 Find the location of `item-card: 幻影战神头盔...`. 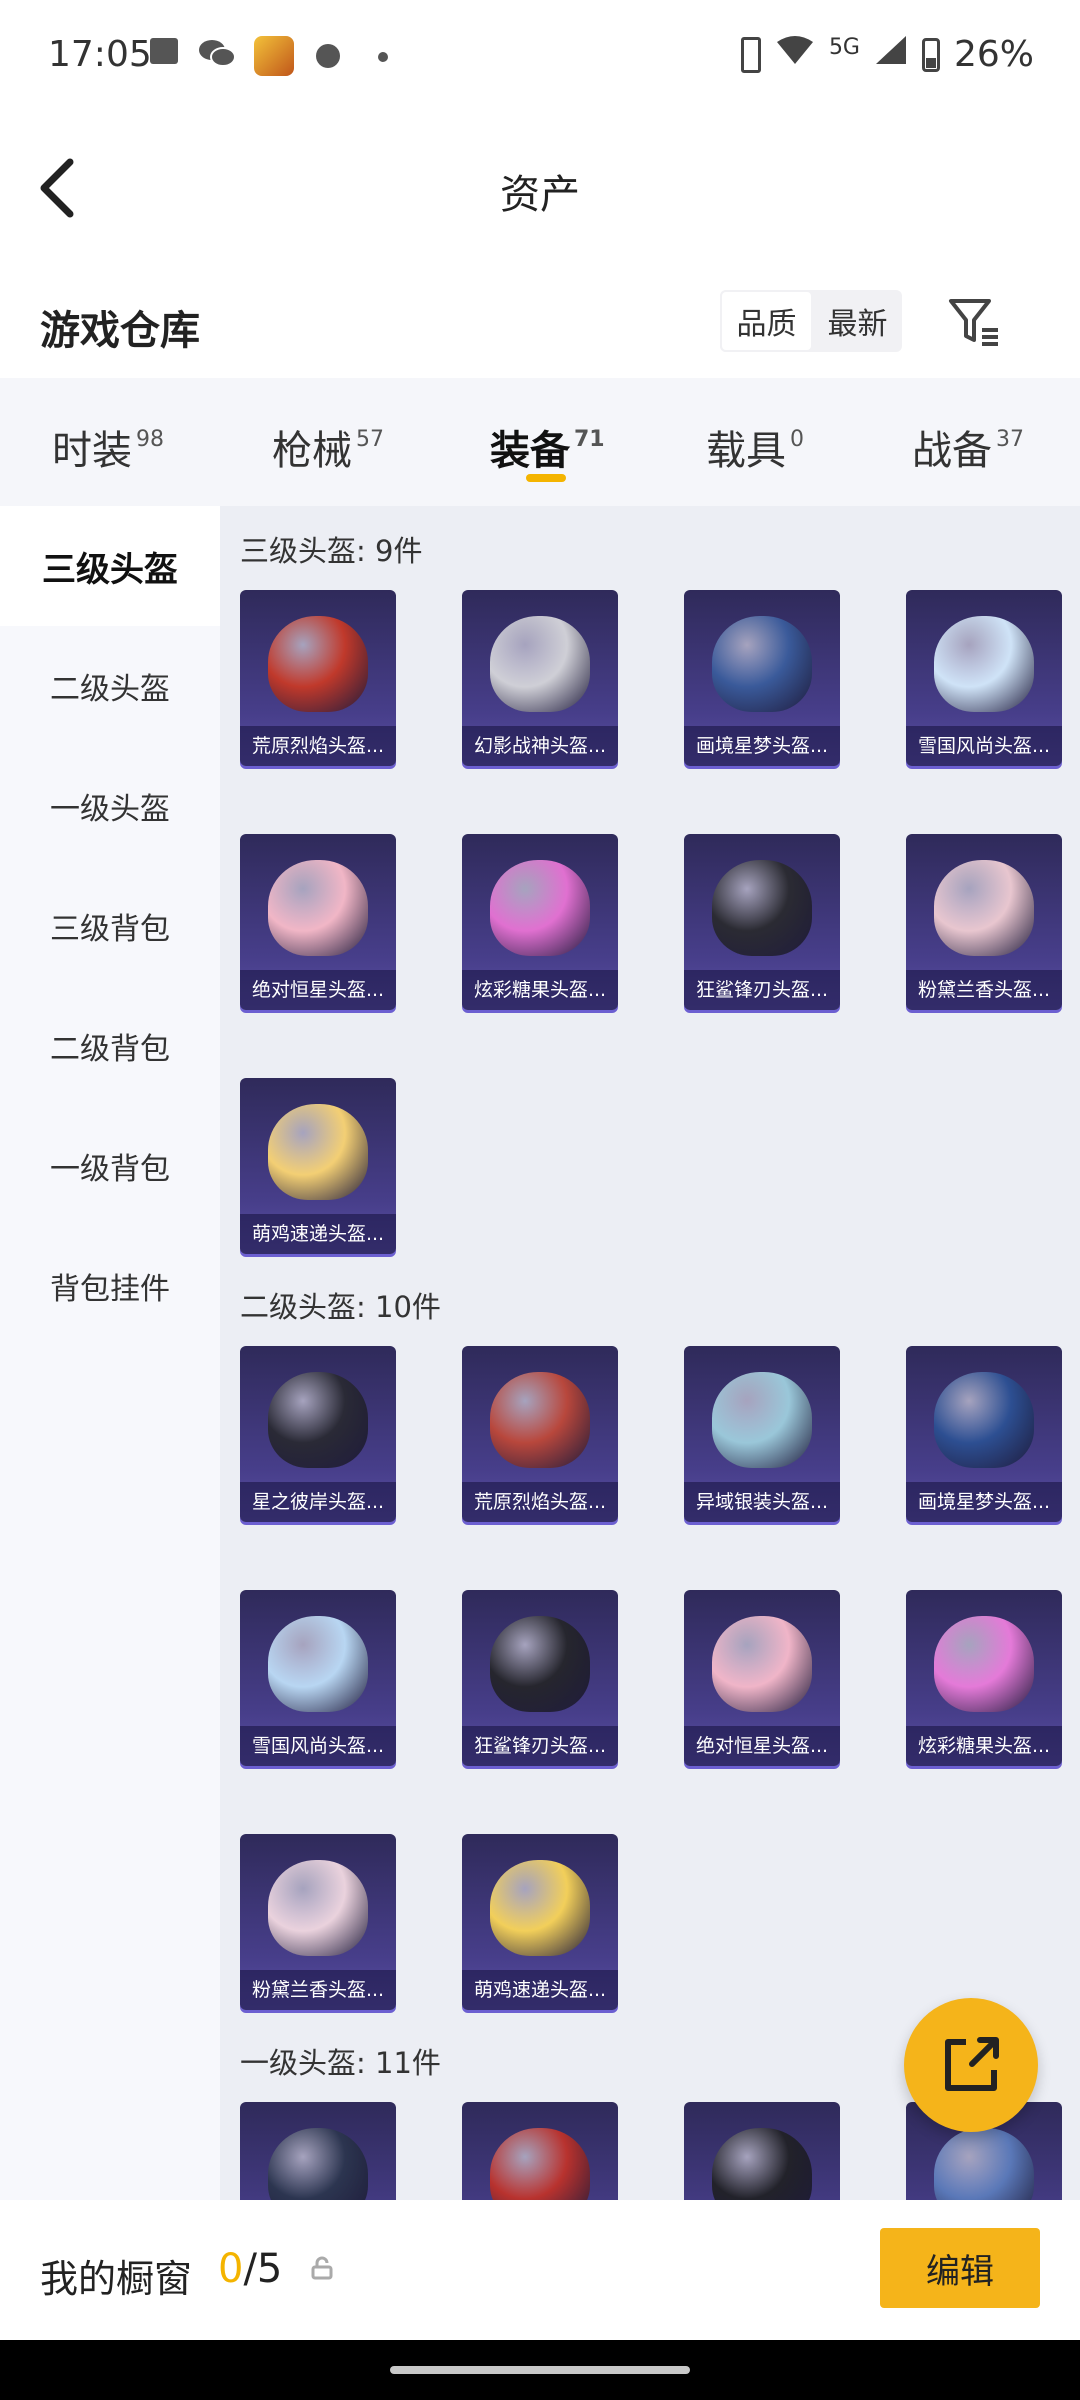

item-card: 幻影战神头盔... is located at coordinates (540, 678).